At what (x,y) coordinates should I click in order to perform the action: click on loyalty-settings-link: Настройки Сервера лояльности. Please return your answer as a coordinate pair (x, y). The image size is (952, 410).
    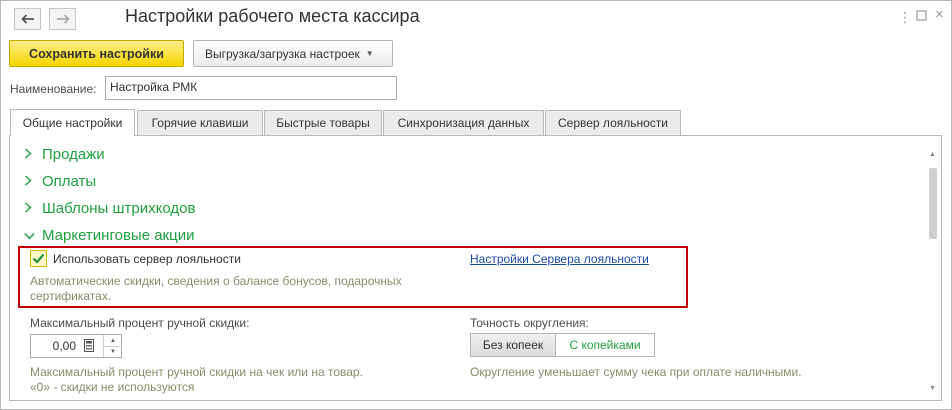
    Looking at the image, I should click on (559, 259).